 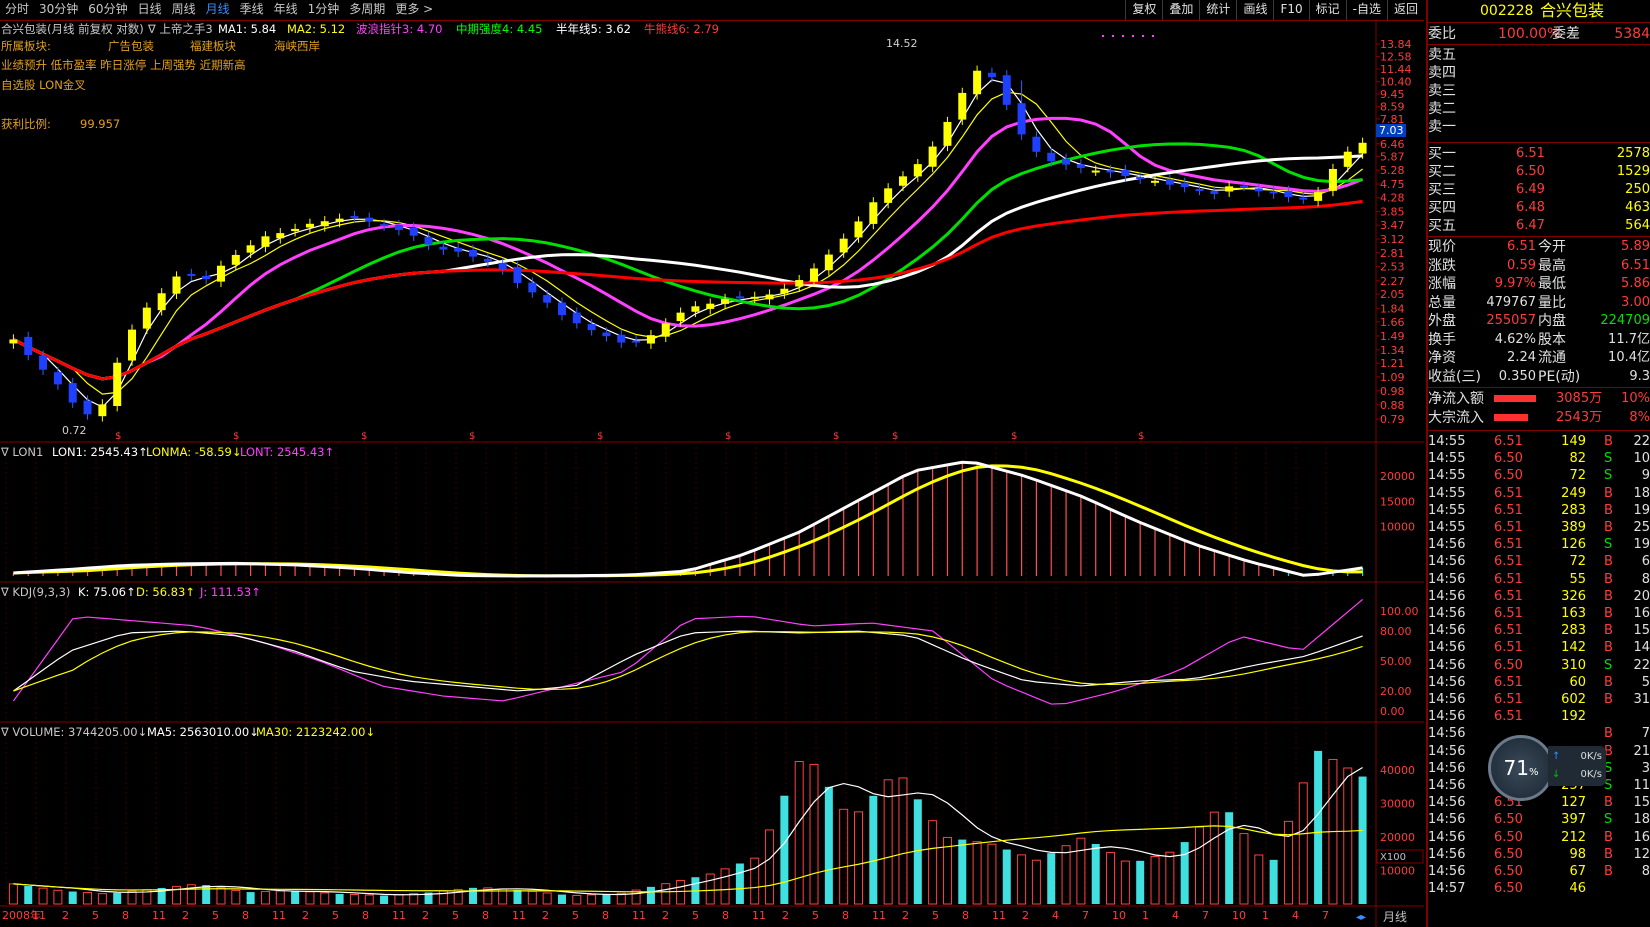 I want to click on buy-row: 买三 6.49 250, so click(x=1539, y=190).